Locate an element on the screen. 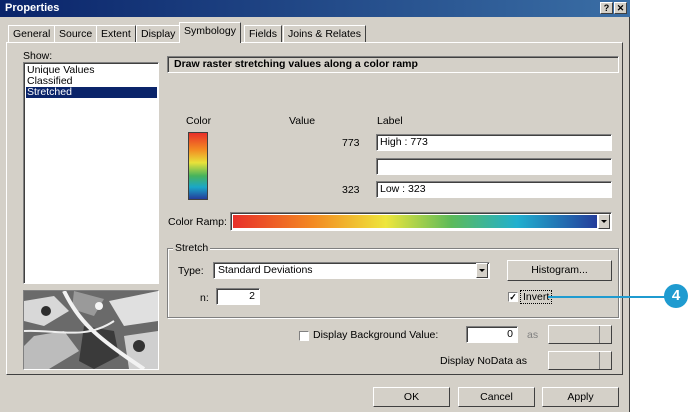  as-label: as is located at coordinates (533, 335).